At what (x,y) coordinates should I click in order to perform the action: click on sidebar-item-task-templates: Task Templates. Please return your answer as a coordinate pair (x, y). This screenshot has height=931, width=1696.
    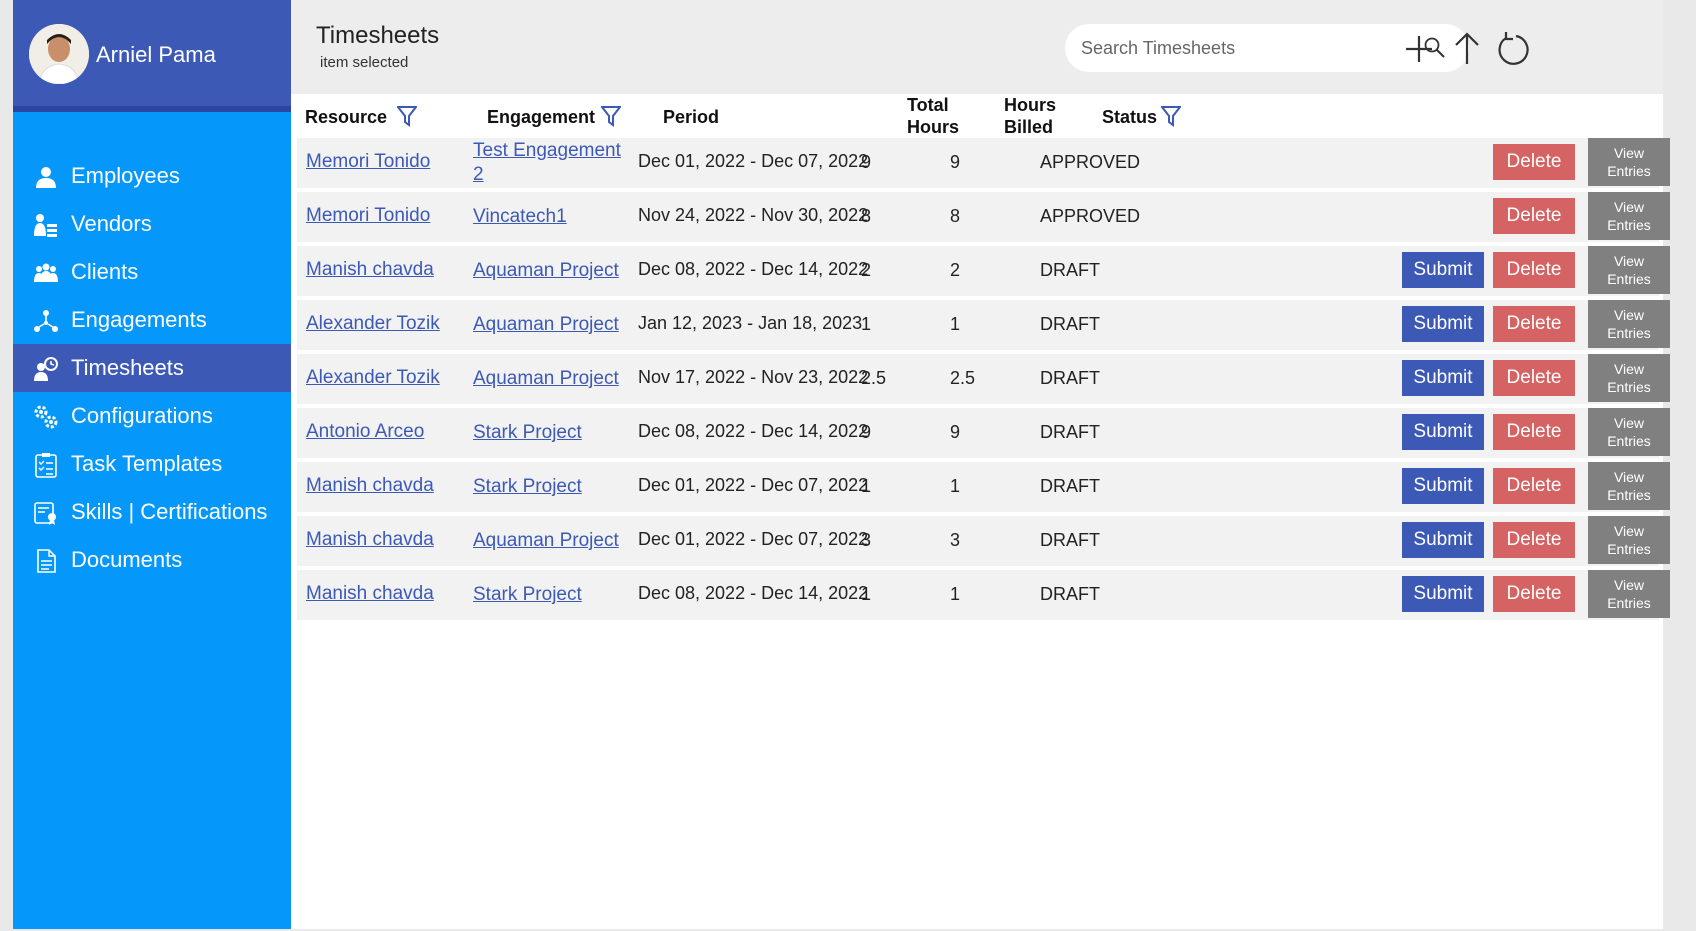
    Looking at the image, I should click on (152, 464).